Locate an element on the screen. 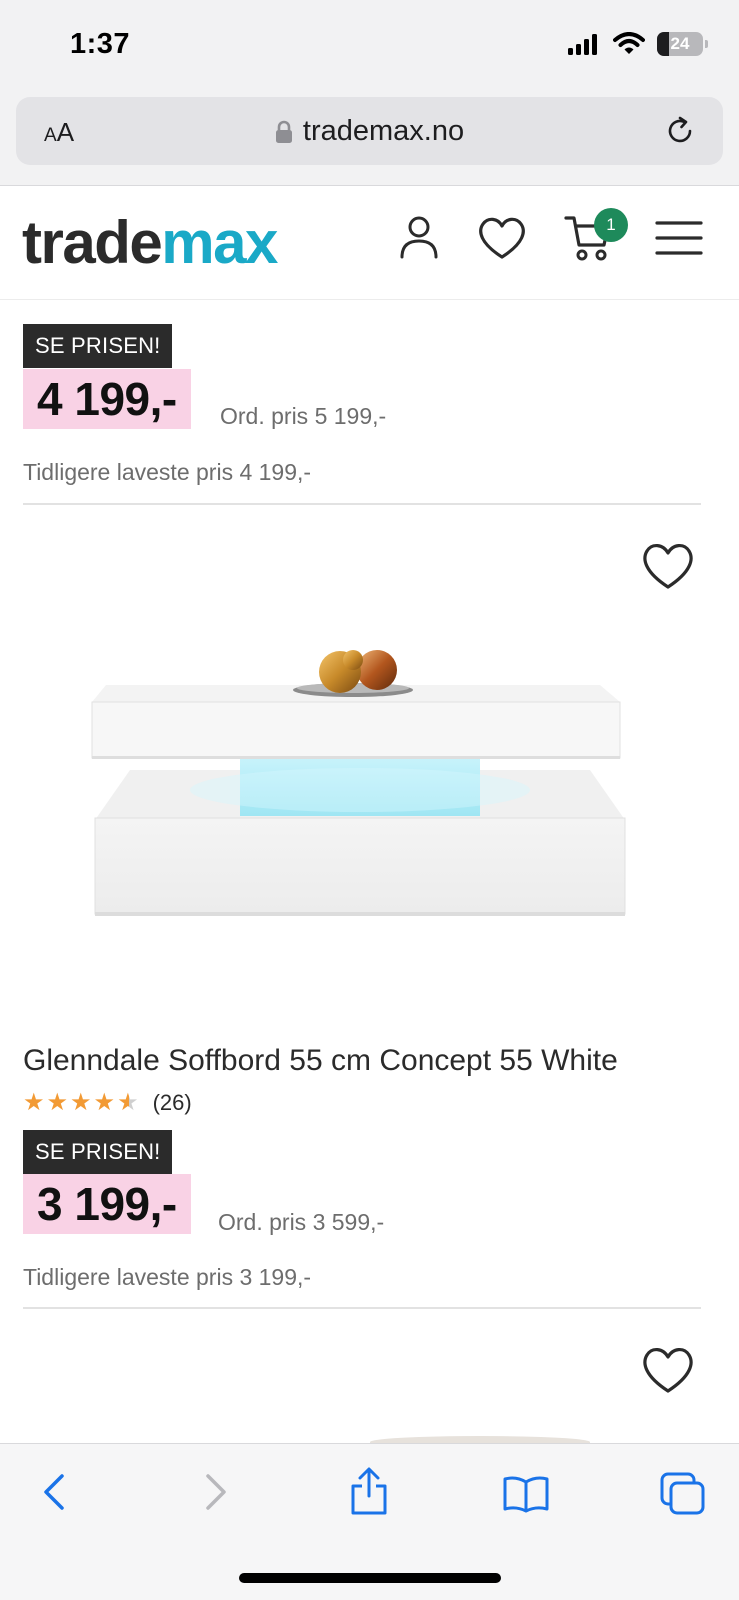 The width and height of the screenshot is (739, 1600). ordinary-price: Ord. pris 3 599,- is located at coordinates (301, 1222).